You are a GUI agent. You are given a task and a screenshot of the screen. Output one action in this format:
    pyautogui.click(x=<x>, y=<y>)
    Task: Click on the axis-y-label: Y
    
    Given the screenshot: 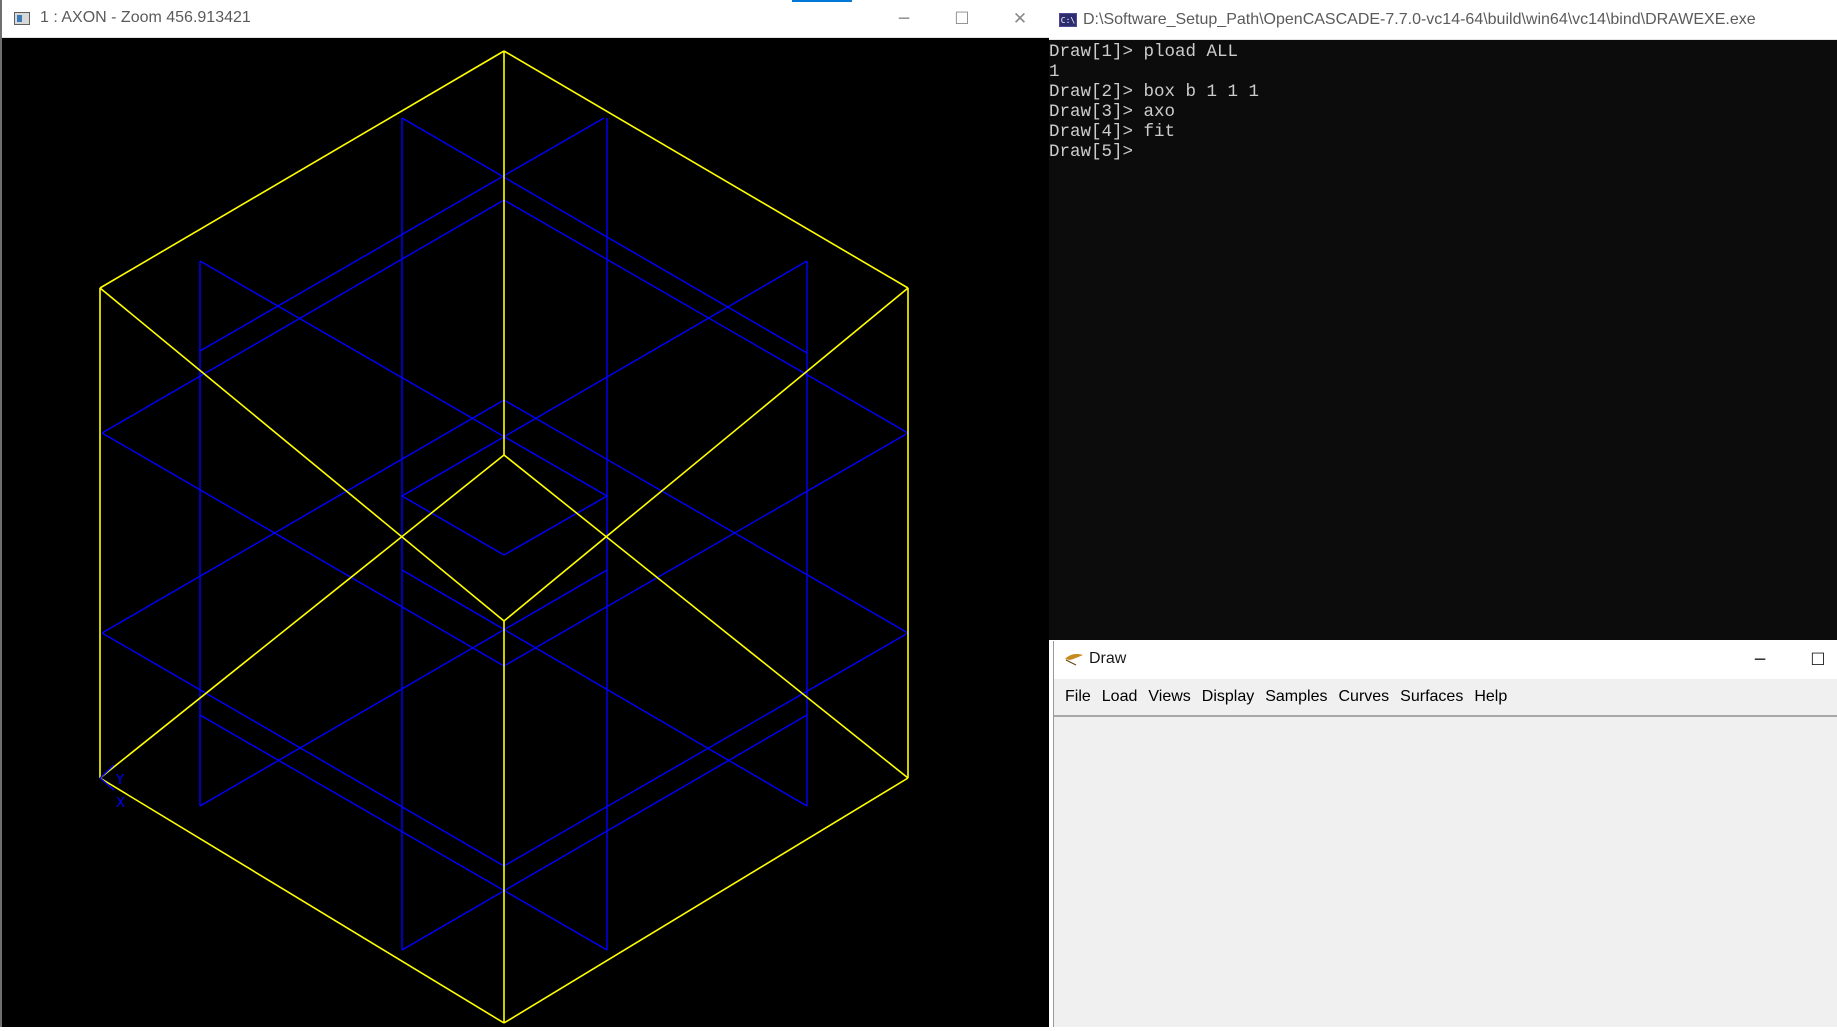 What is the action you would take?
    pyautogui.click(x=119, y=780)
    